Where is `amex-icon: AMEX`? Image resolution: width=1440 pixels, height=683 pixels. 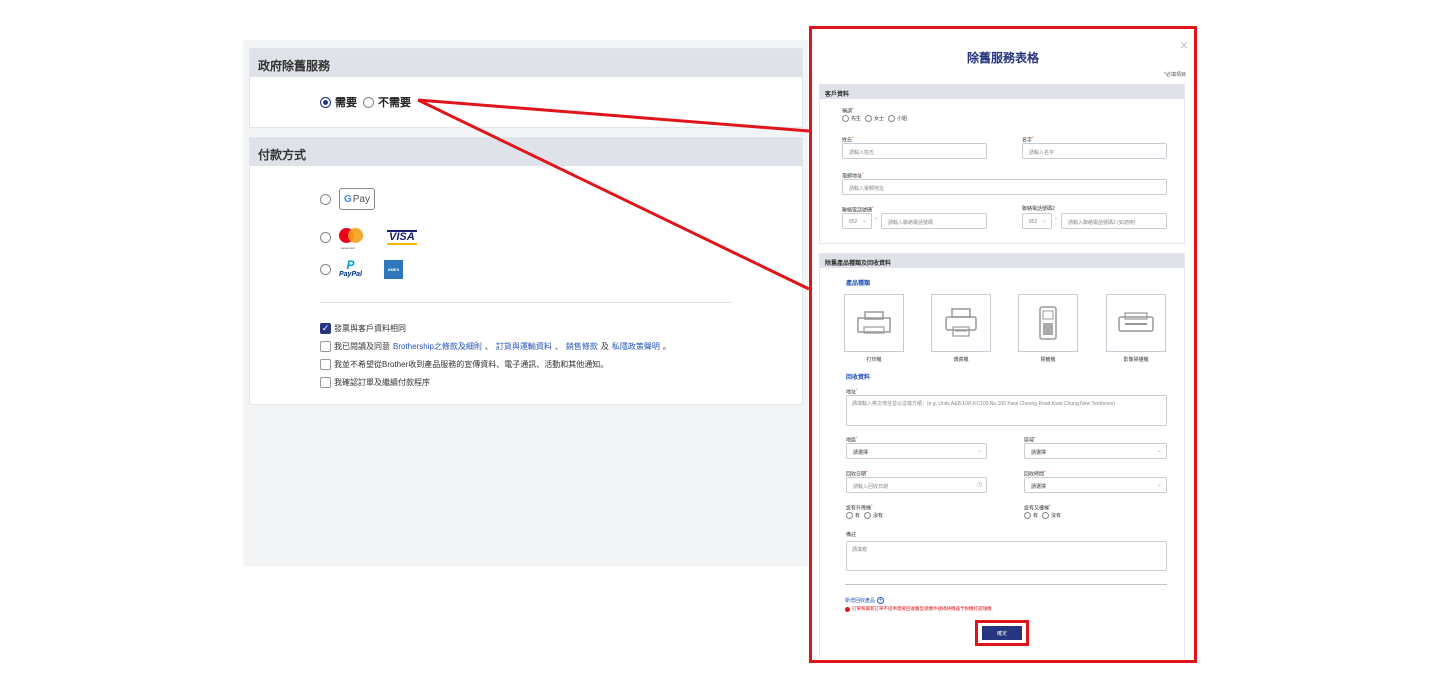
amex-icon: AMEX is located at coordinates (393, 269).